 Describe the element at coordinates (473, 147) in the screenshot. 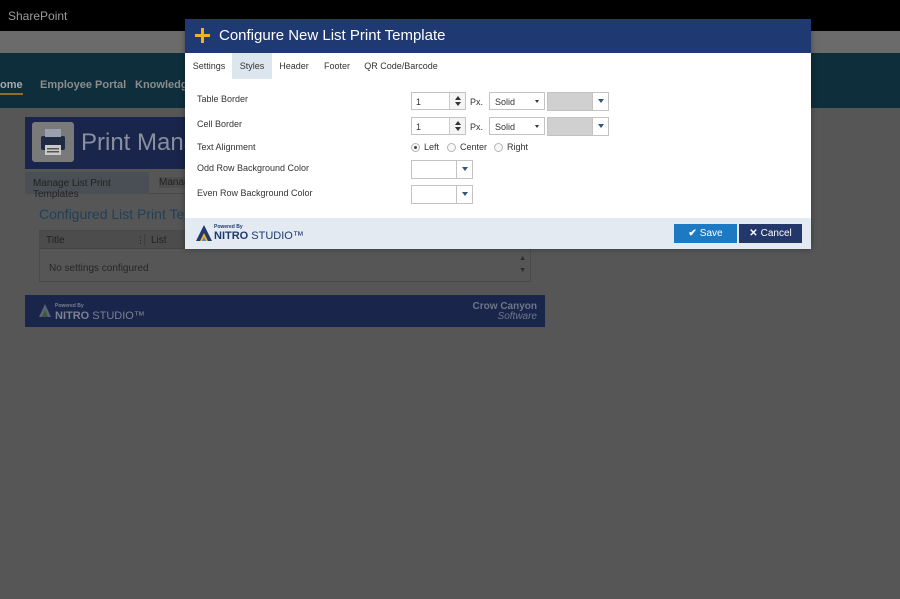

I see `align-center-label: Center` at that location.